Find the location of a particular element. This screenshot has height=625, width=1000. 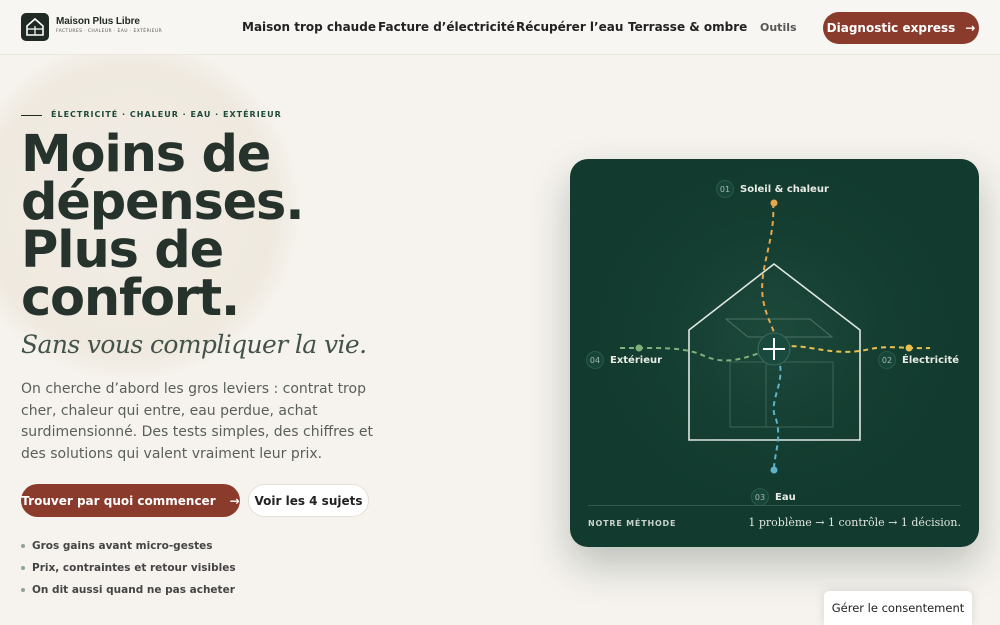

hero-subtitle: Sans vous compliquer la vie. is located at coordinates (194, 344).